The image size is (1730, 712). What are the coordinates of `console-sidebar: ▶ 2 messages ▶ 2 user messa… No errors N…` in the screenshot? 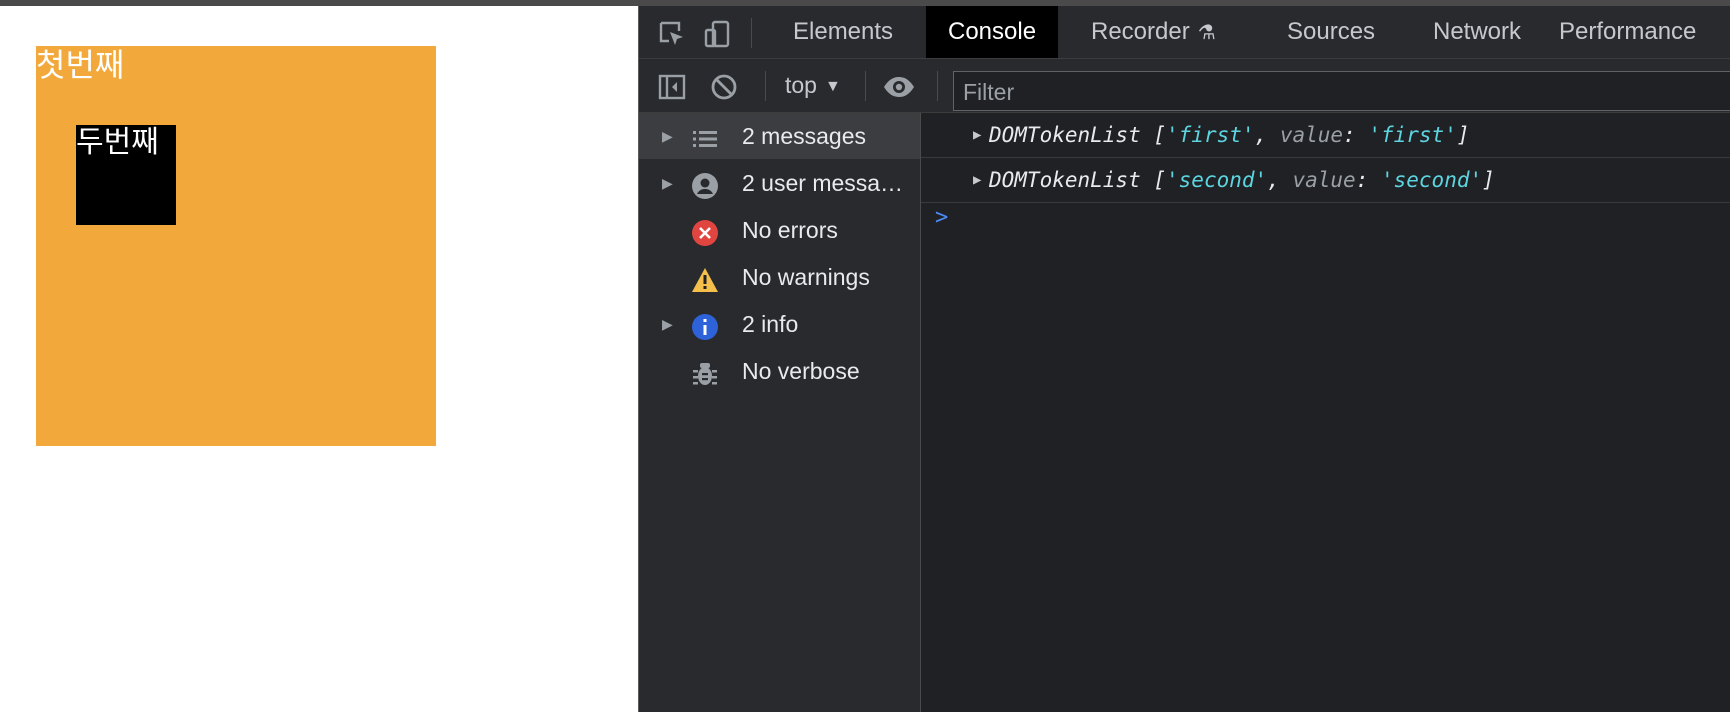 It's located at (780, 412).